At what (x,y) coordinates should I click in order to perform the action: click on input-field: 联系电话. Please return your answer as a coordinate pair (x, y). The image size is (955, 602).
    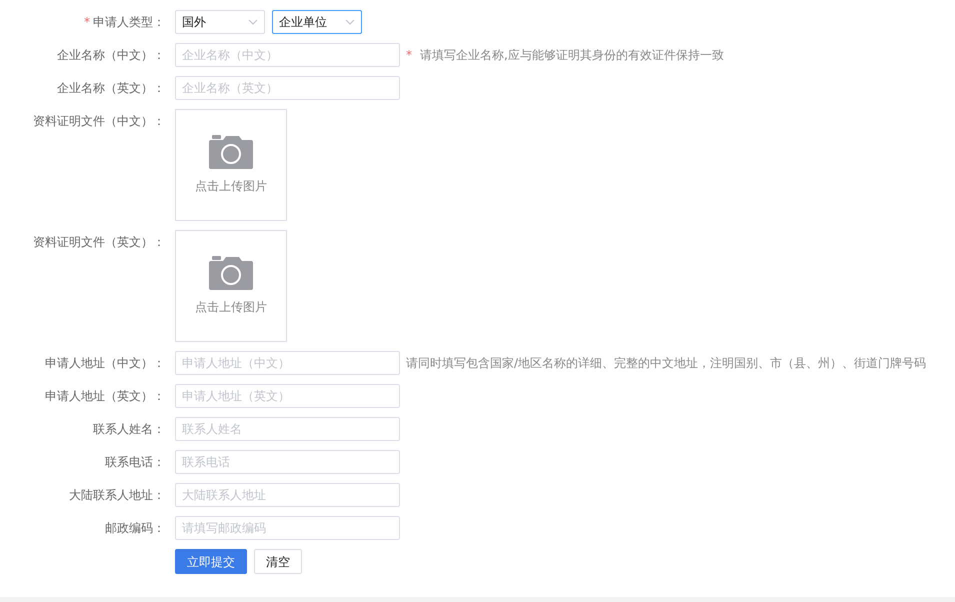
    Looking at the image, I should click on (287, 462).